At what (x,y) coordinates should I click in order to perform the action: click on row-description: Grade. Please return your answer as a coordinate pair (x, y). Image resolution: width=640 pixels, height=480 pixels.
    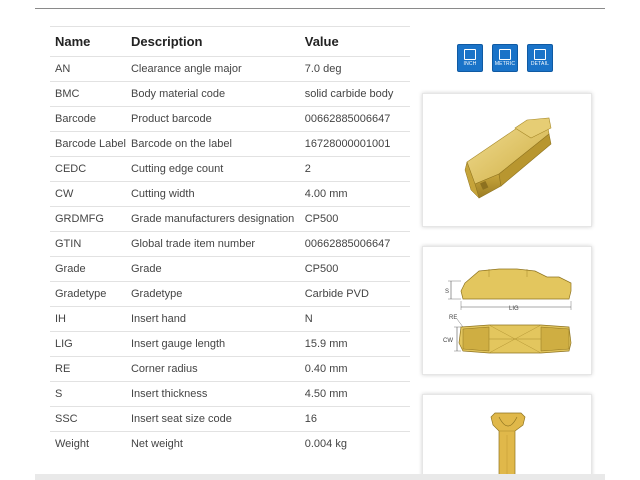
    Looking at the image, I should click on (212, 269).